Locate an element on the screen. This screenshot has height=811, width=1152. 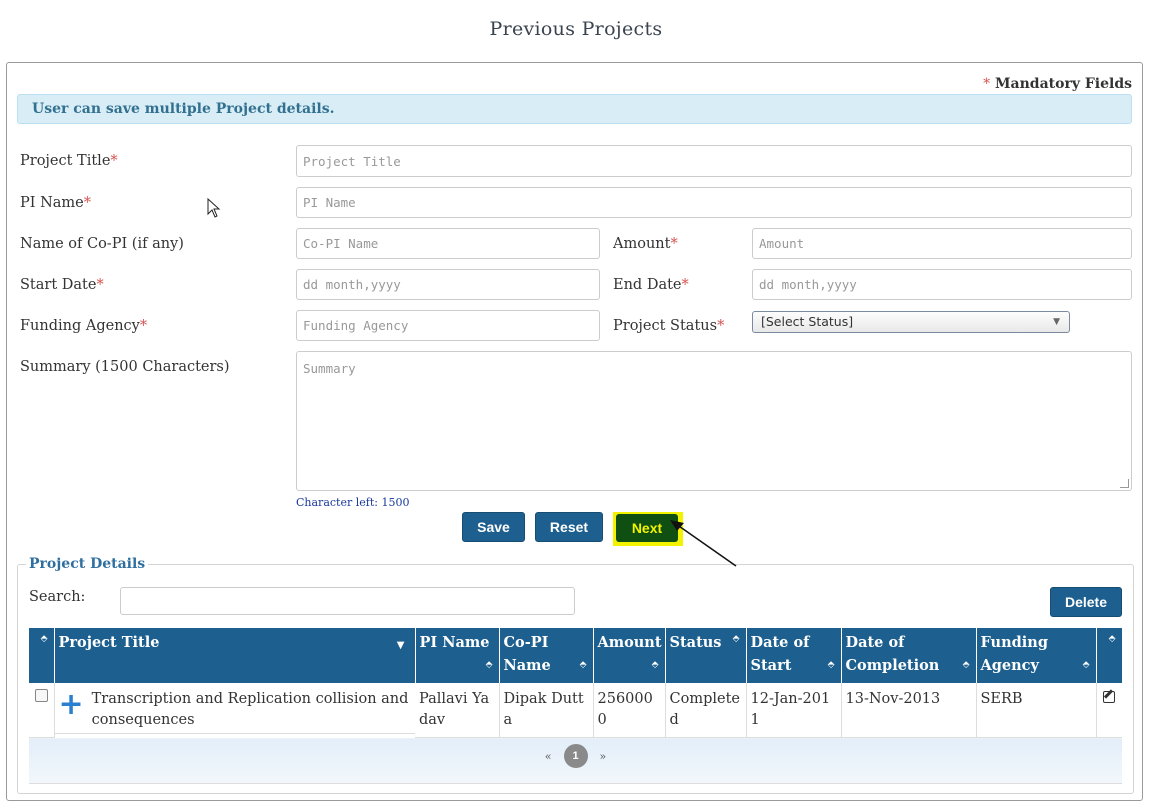
end-date-label-text: End Date is located at coordinates (647, 285).